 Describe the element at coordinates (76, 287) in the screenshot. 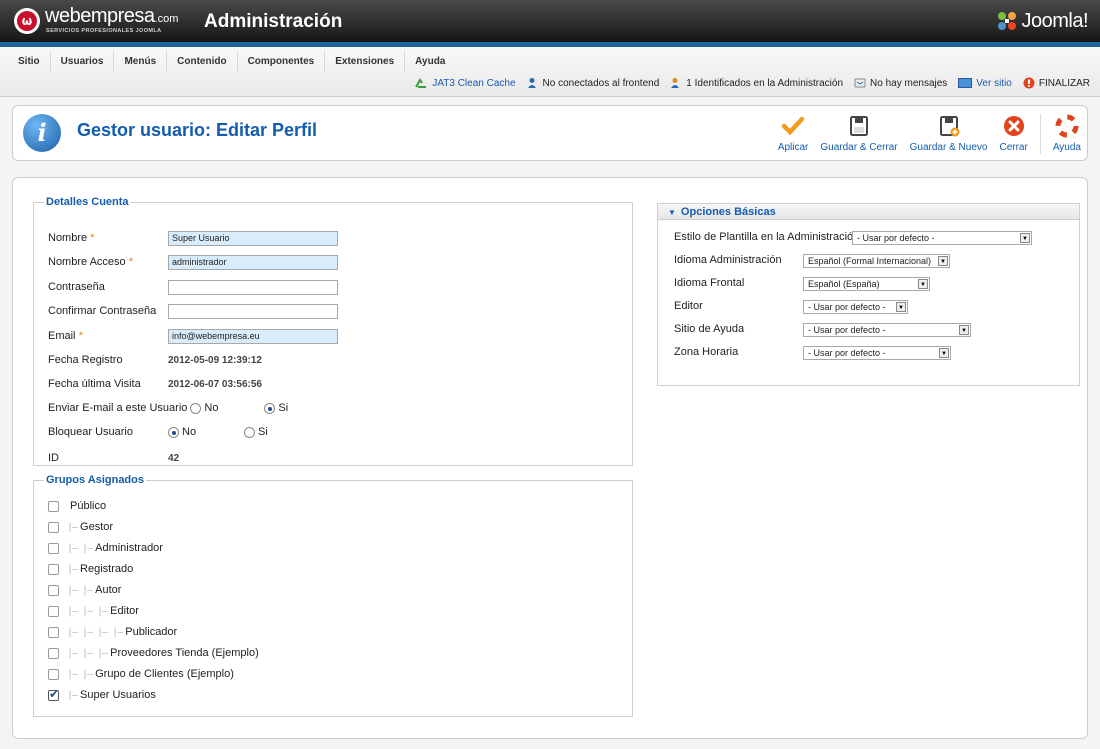

I see `password-label: Contraseña` at that location.